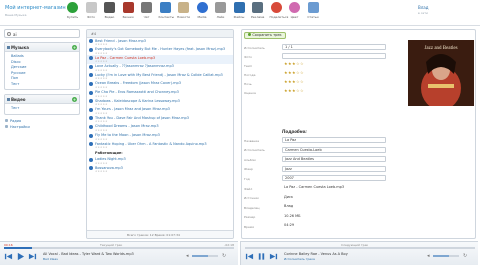 This screenshot has width=480, height=265. I want to click on toolbar-button-12: Цвет, so click(294, 13).